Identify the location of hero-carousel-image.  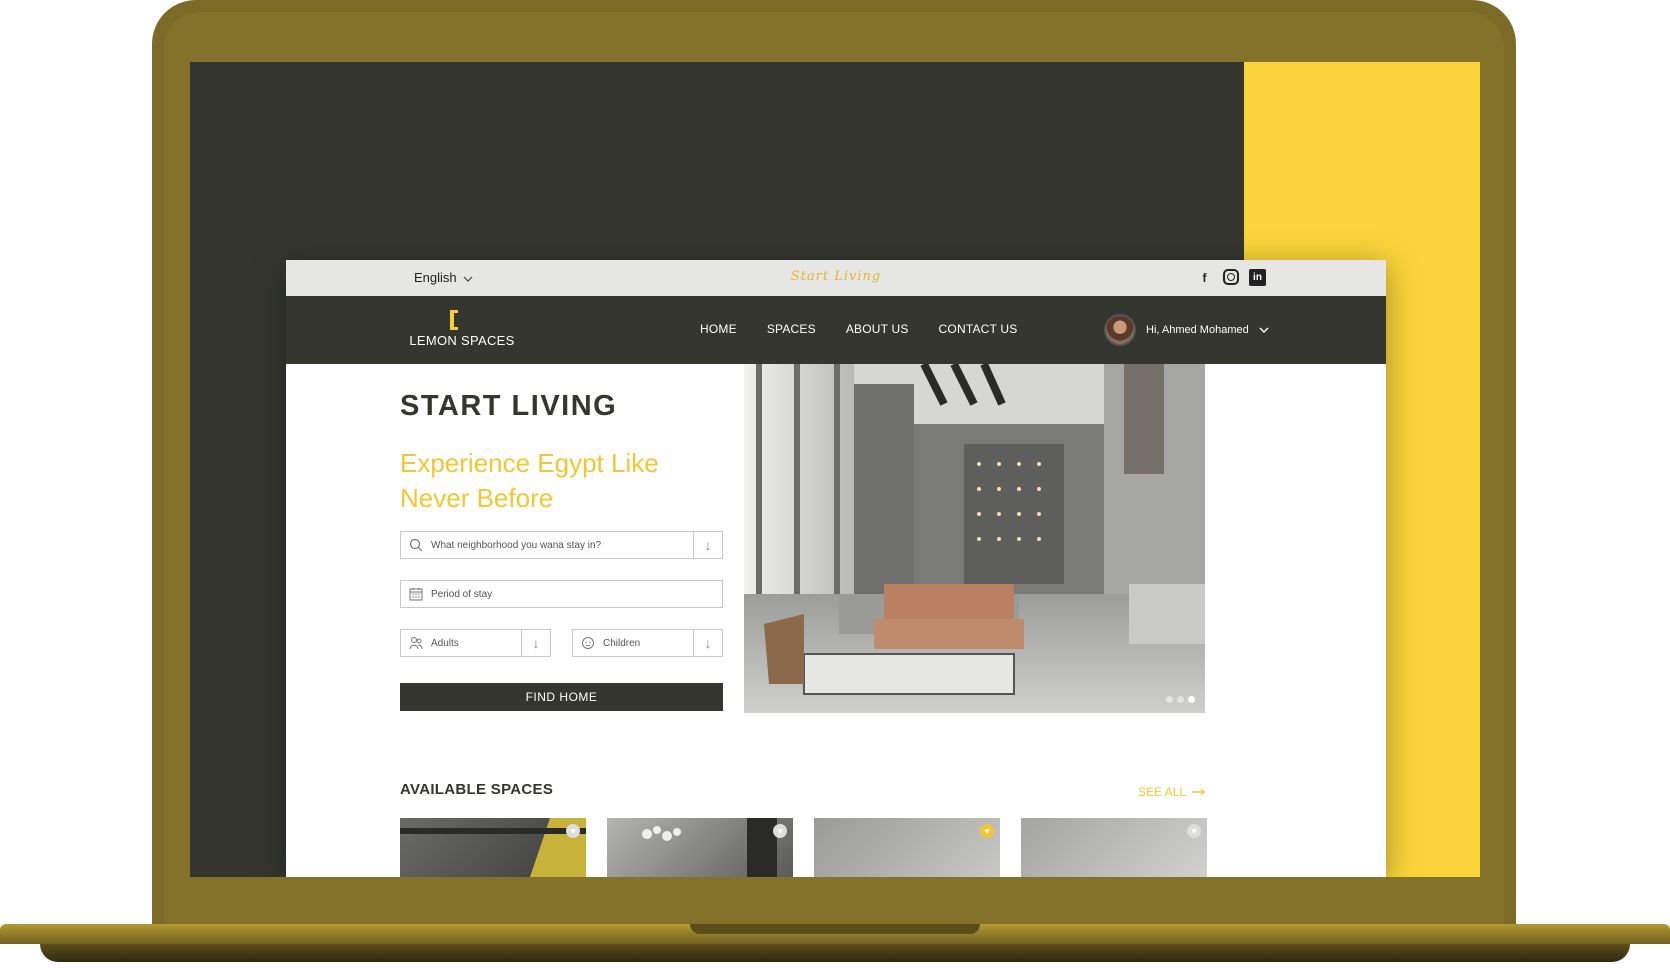
(974, 538).